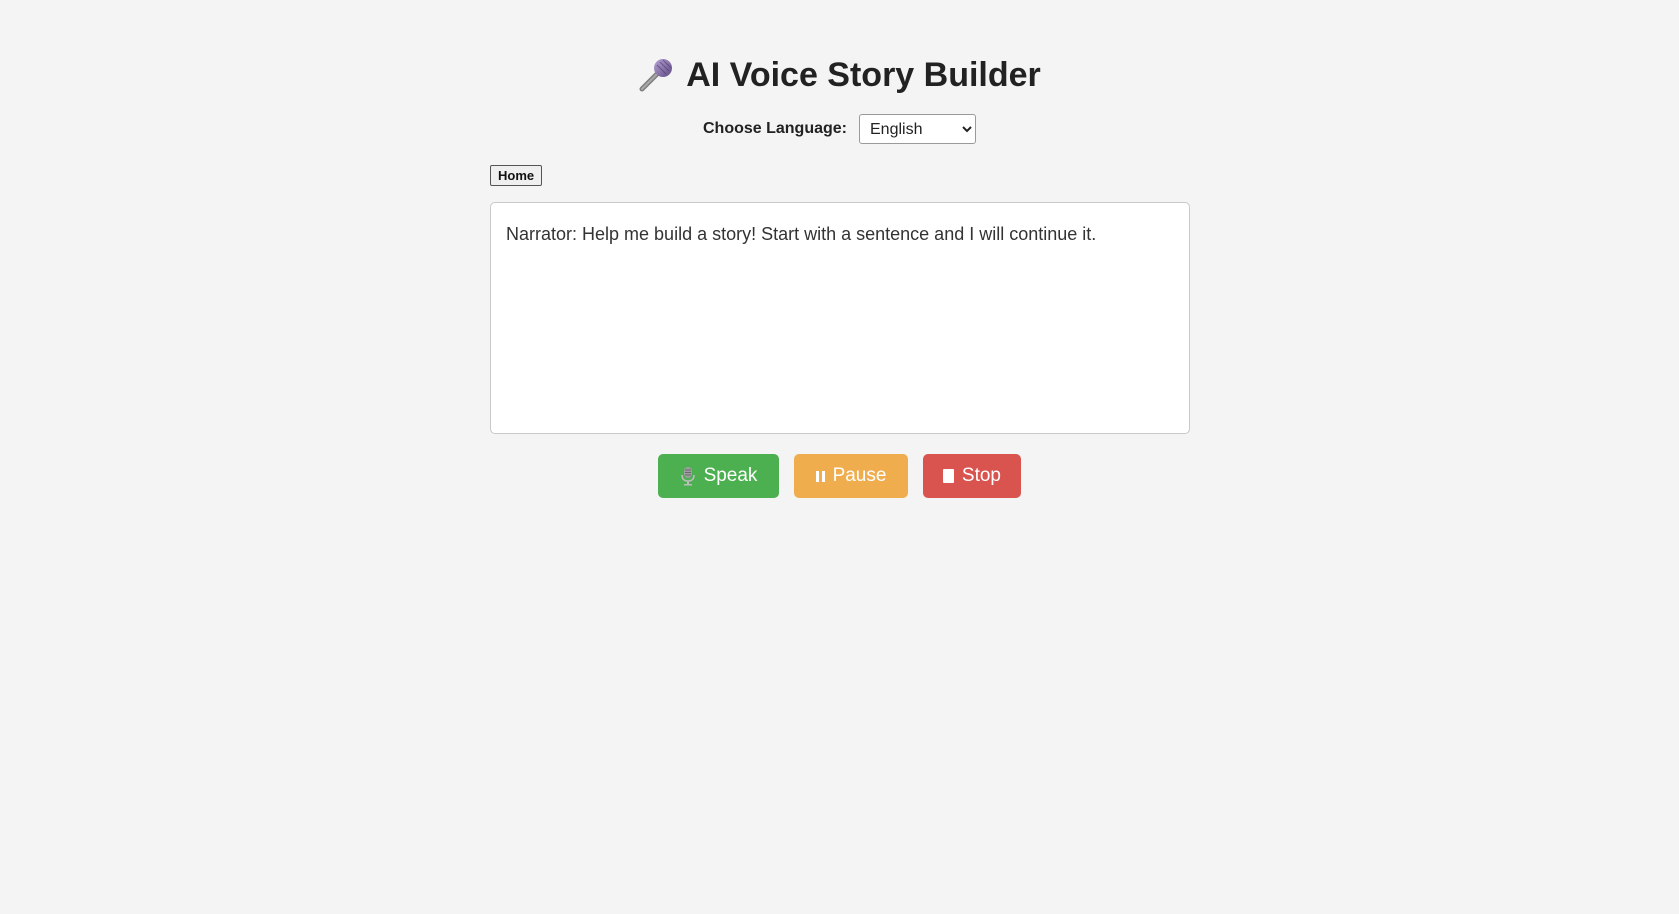 This screenshot has height=914, width=1679. I want to click on stop-button: Stop, so click(972, 476).